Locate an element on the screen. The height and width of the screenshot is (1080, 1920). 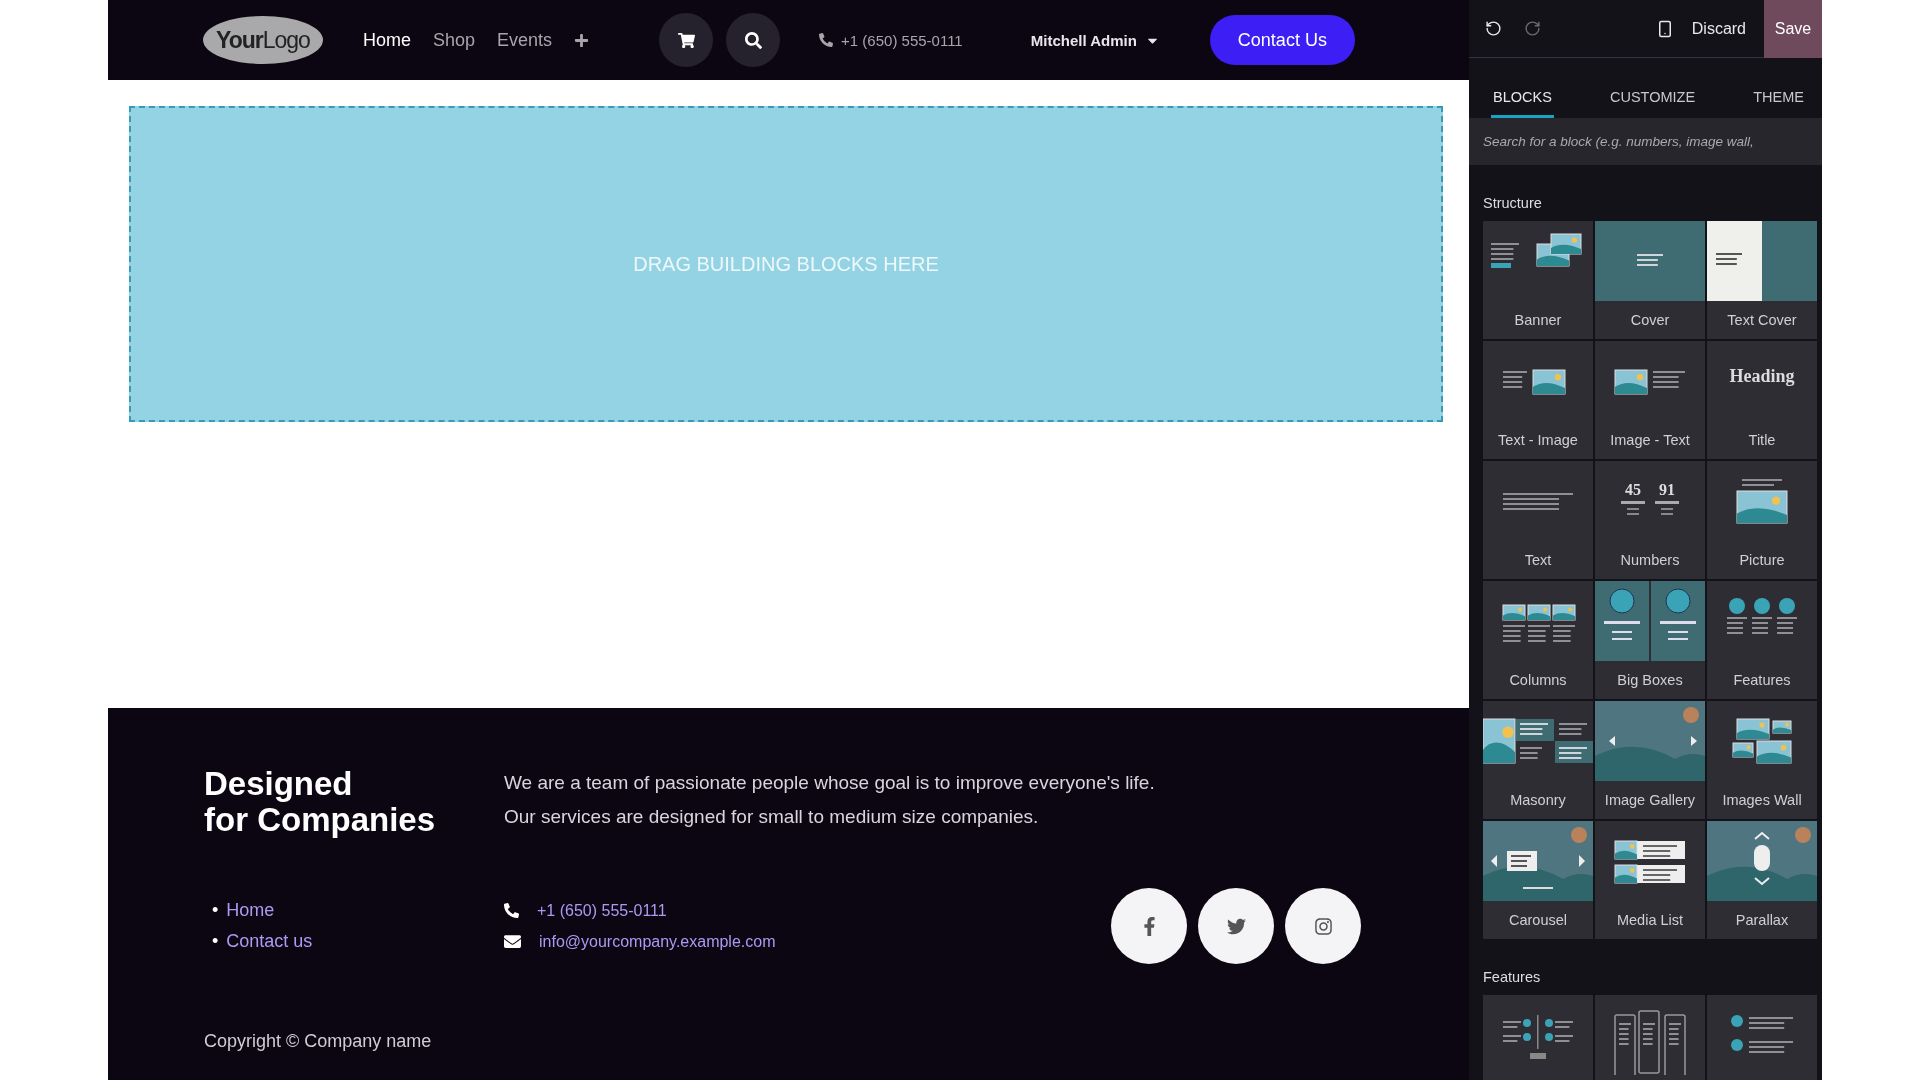
bird-icon is located at coordinates (1236, 926).